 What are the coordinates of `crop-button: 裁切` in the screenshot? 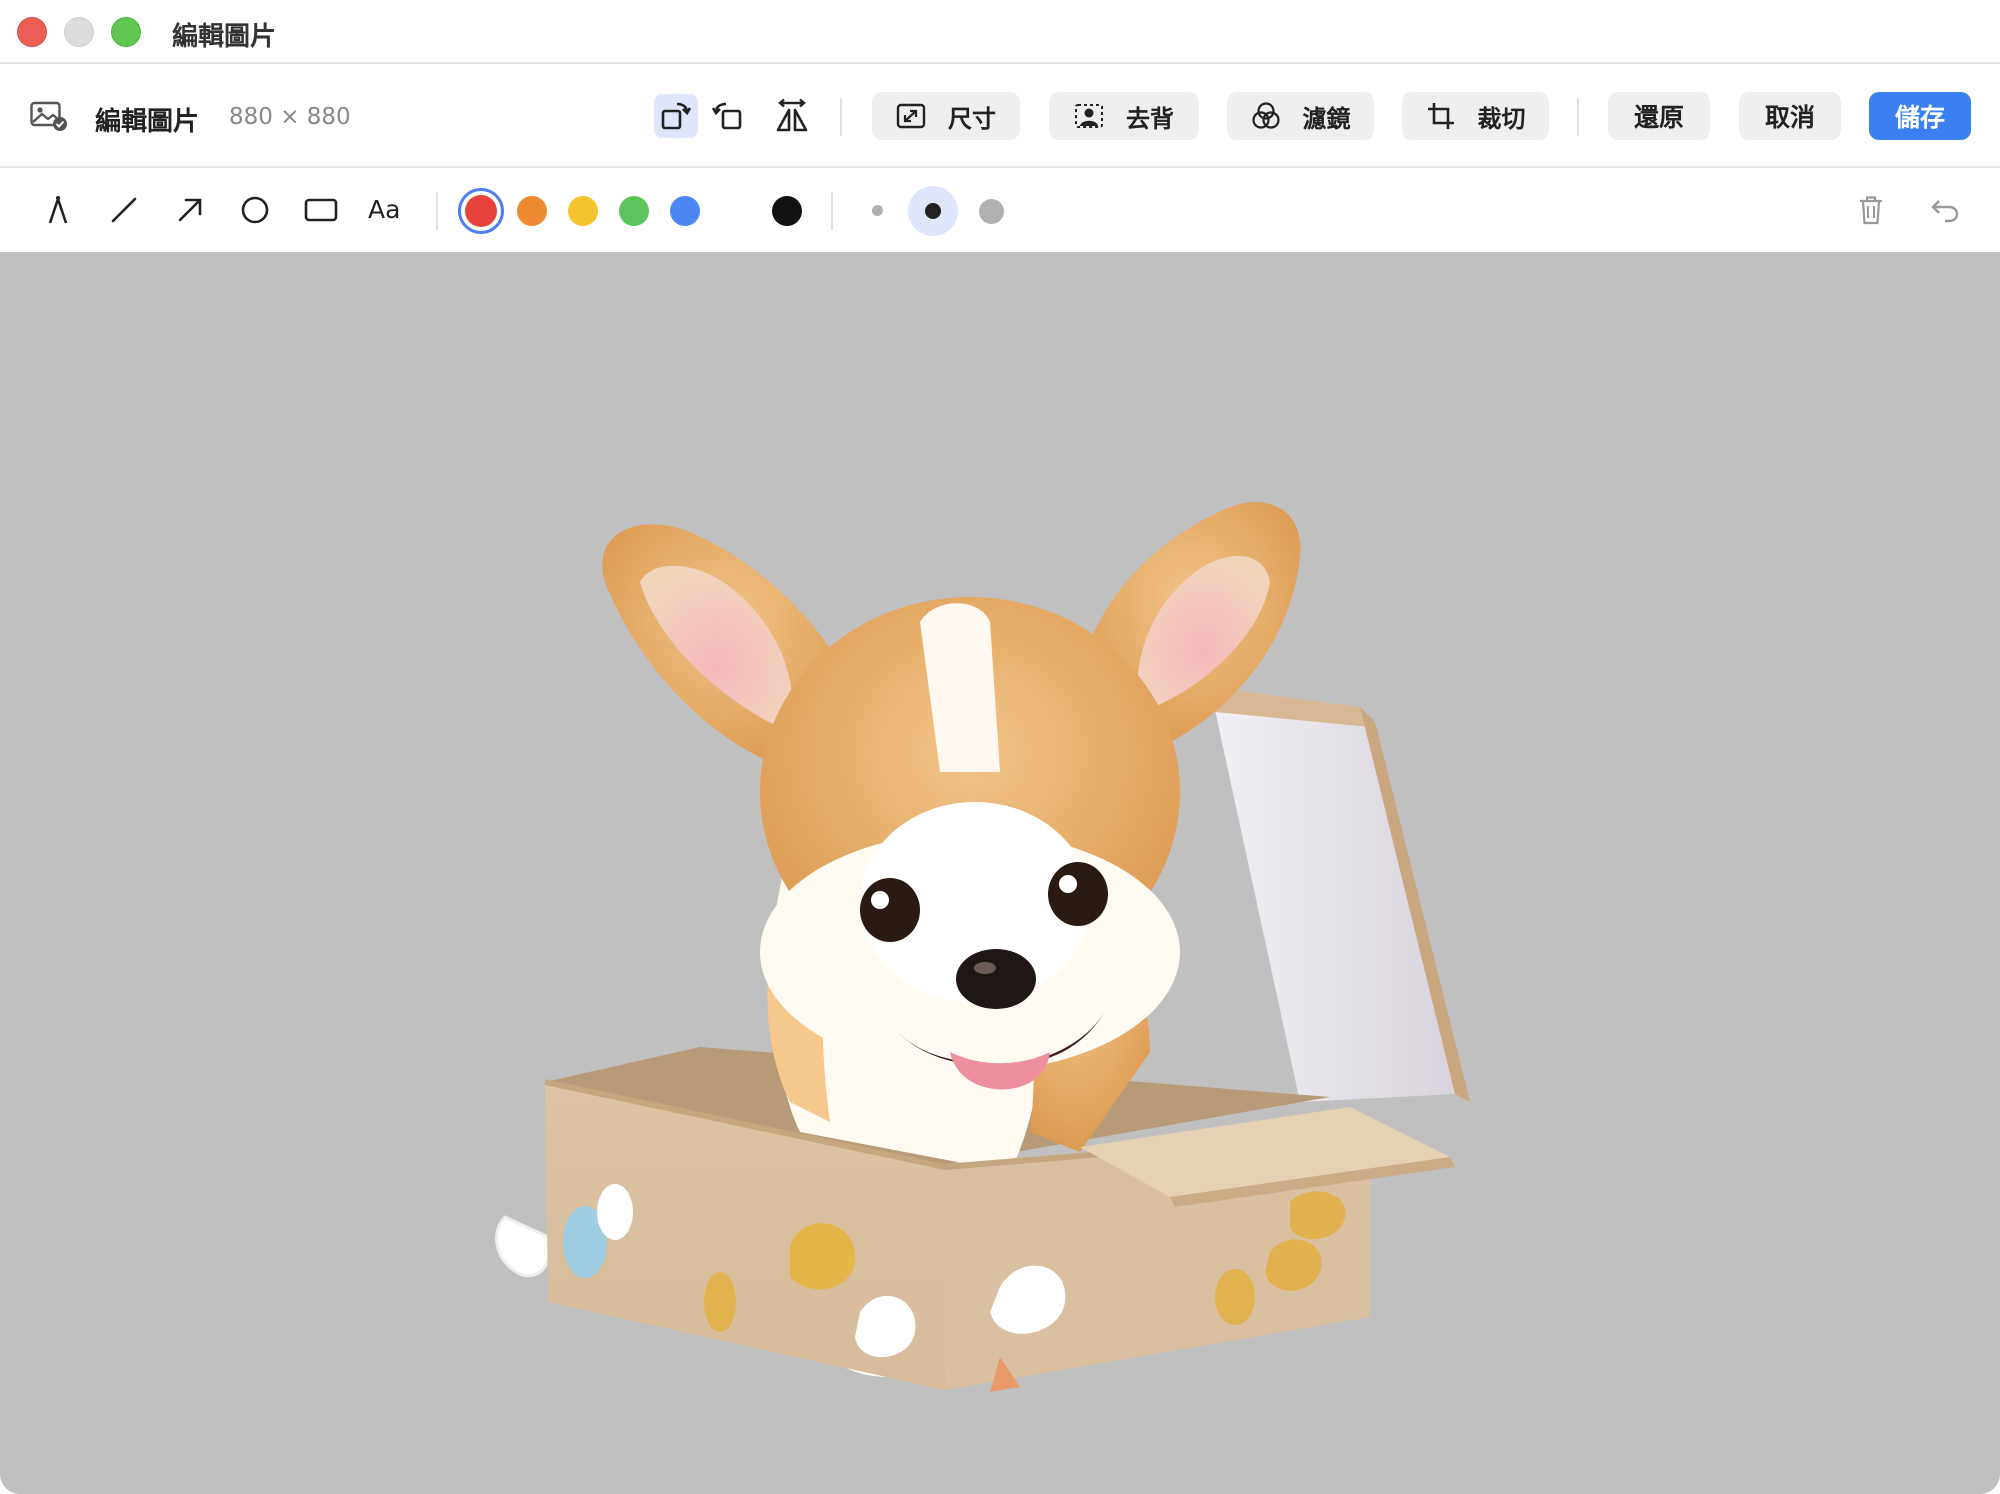 It's located at (1475, 116).